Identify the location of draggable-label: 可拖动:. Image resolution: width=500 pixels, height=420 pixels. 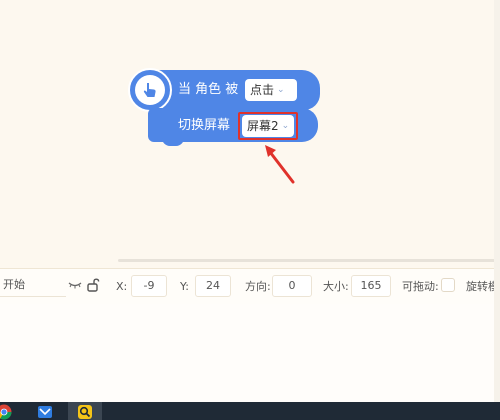
(420, 286).